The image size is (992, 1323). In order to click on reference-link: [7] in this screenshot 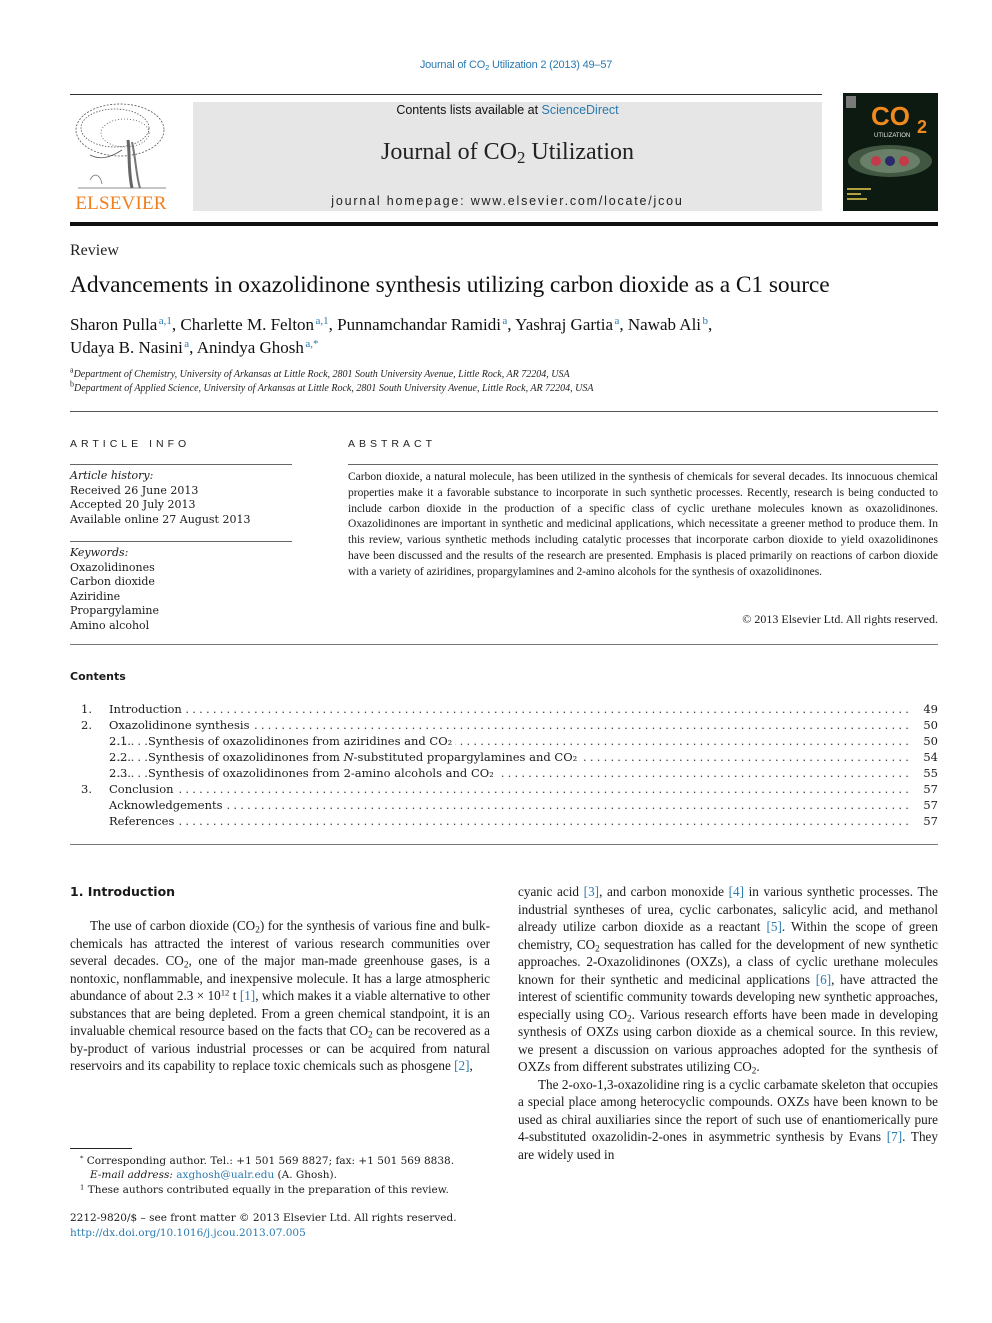, I will do `click(894, 1136)`.